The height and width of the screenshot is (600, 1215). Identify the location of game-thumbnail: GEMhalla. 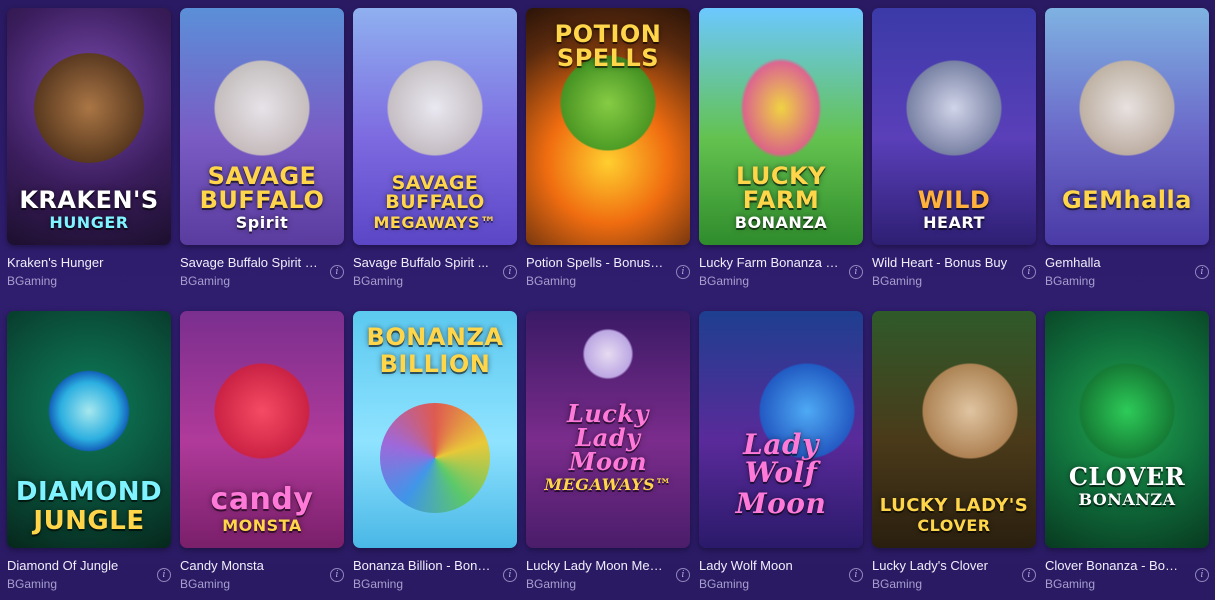
(1127, 126).